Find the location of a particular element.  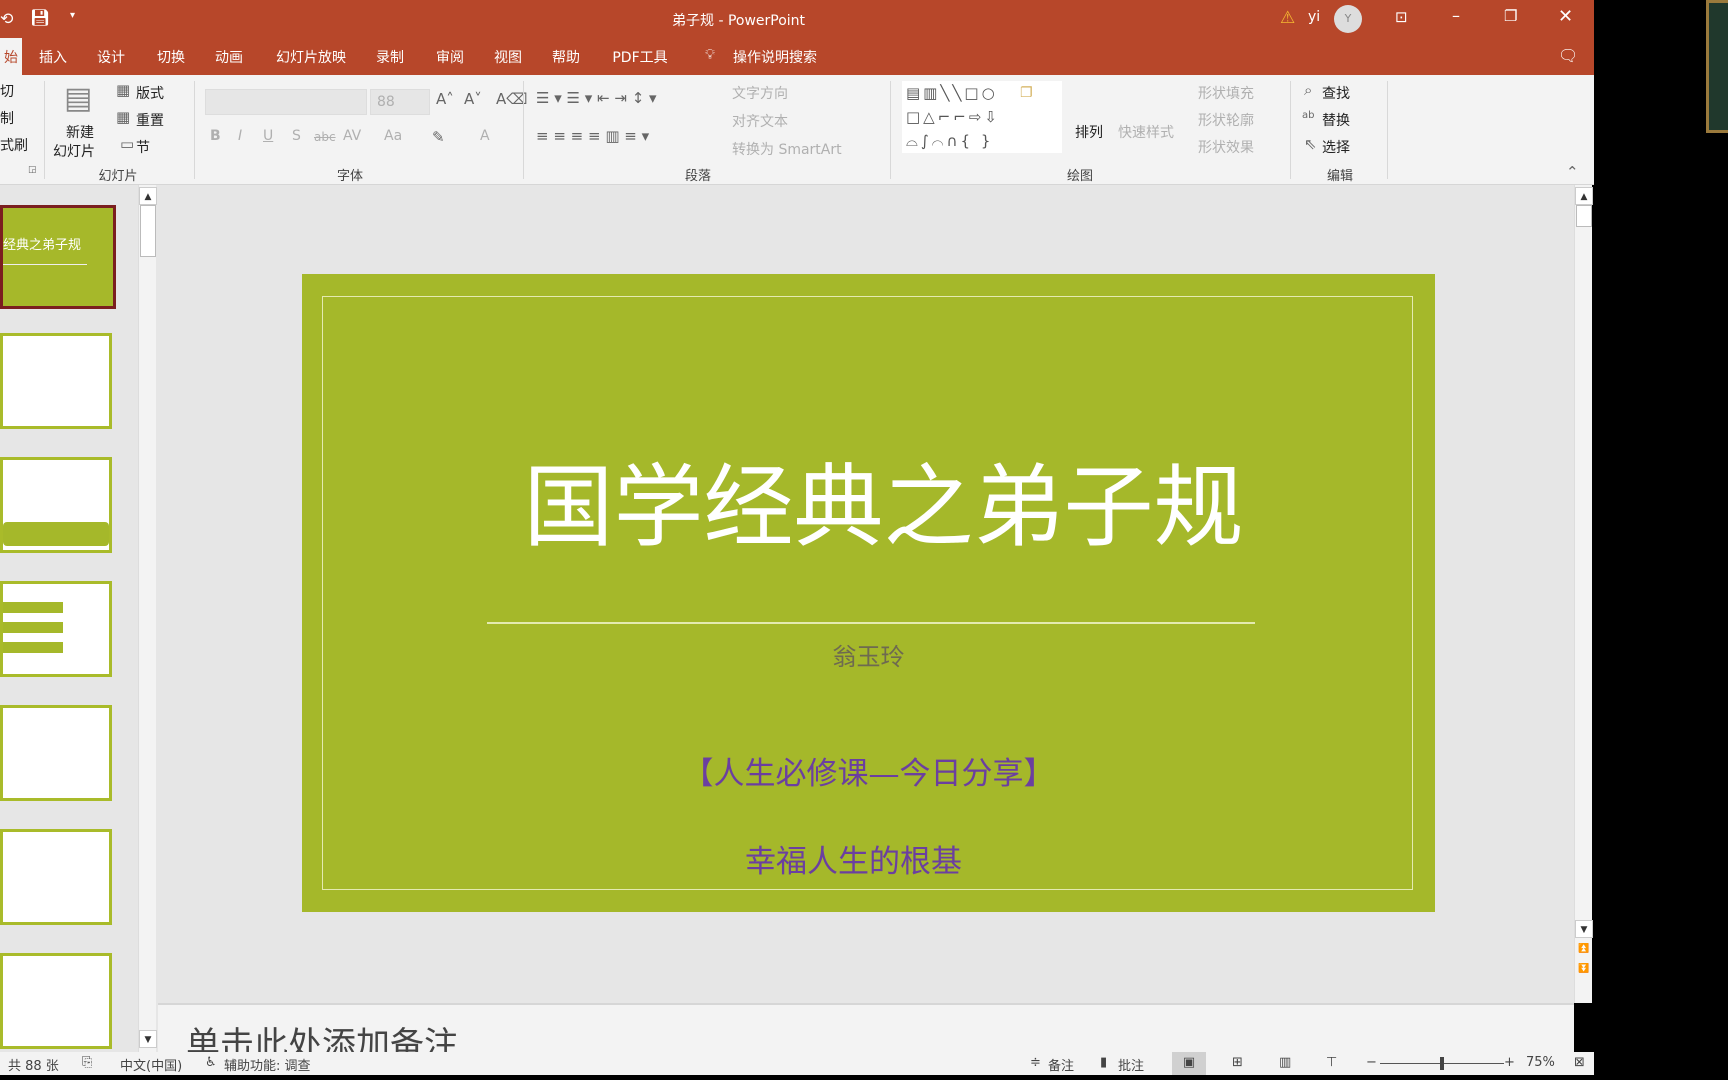

comments-icon: 🗨︎ is located at coordinates (1568, 55).